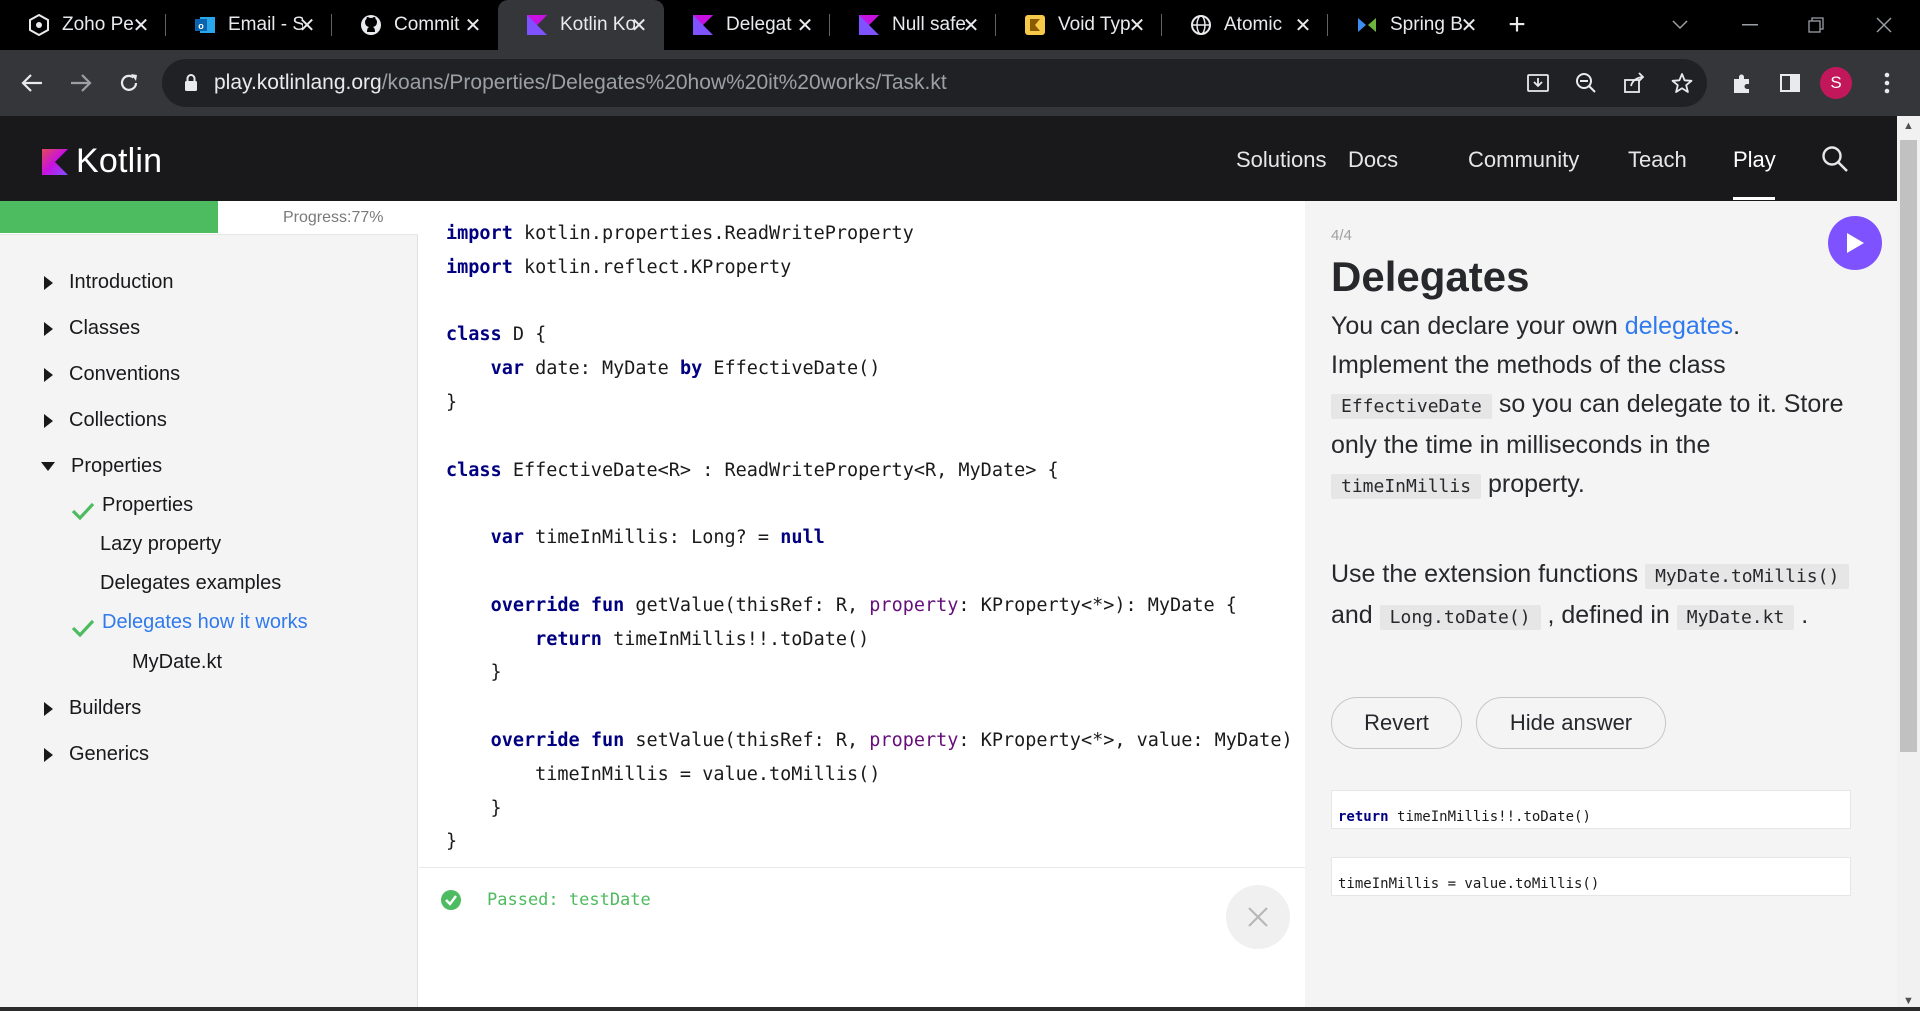 The width and height of the screenshot is (1920, 1011). I want to click on close-results-button, so click(1258, 917).